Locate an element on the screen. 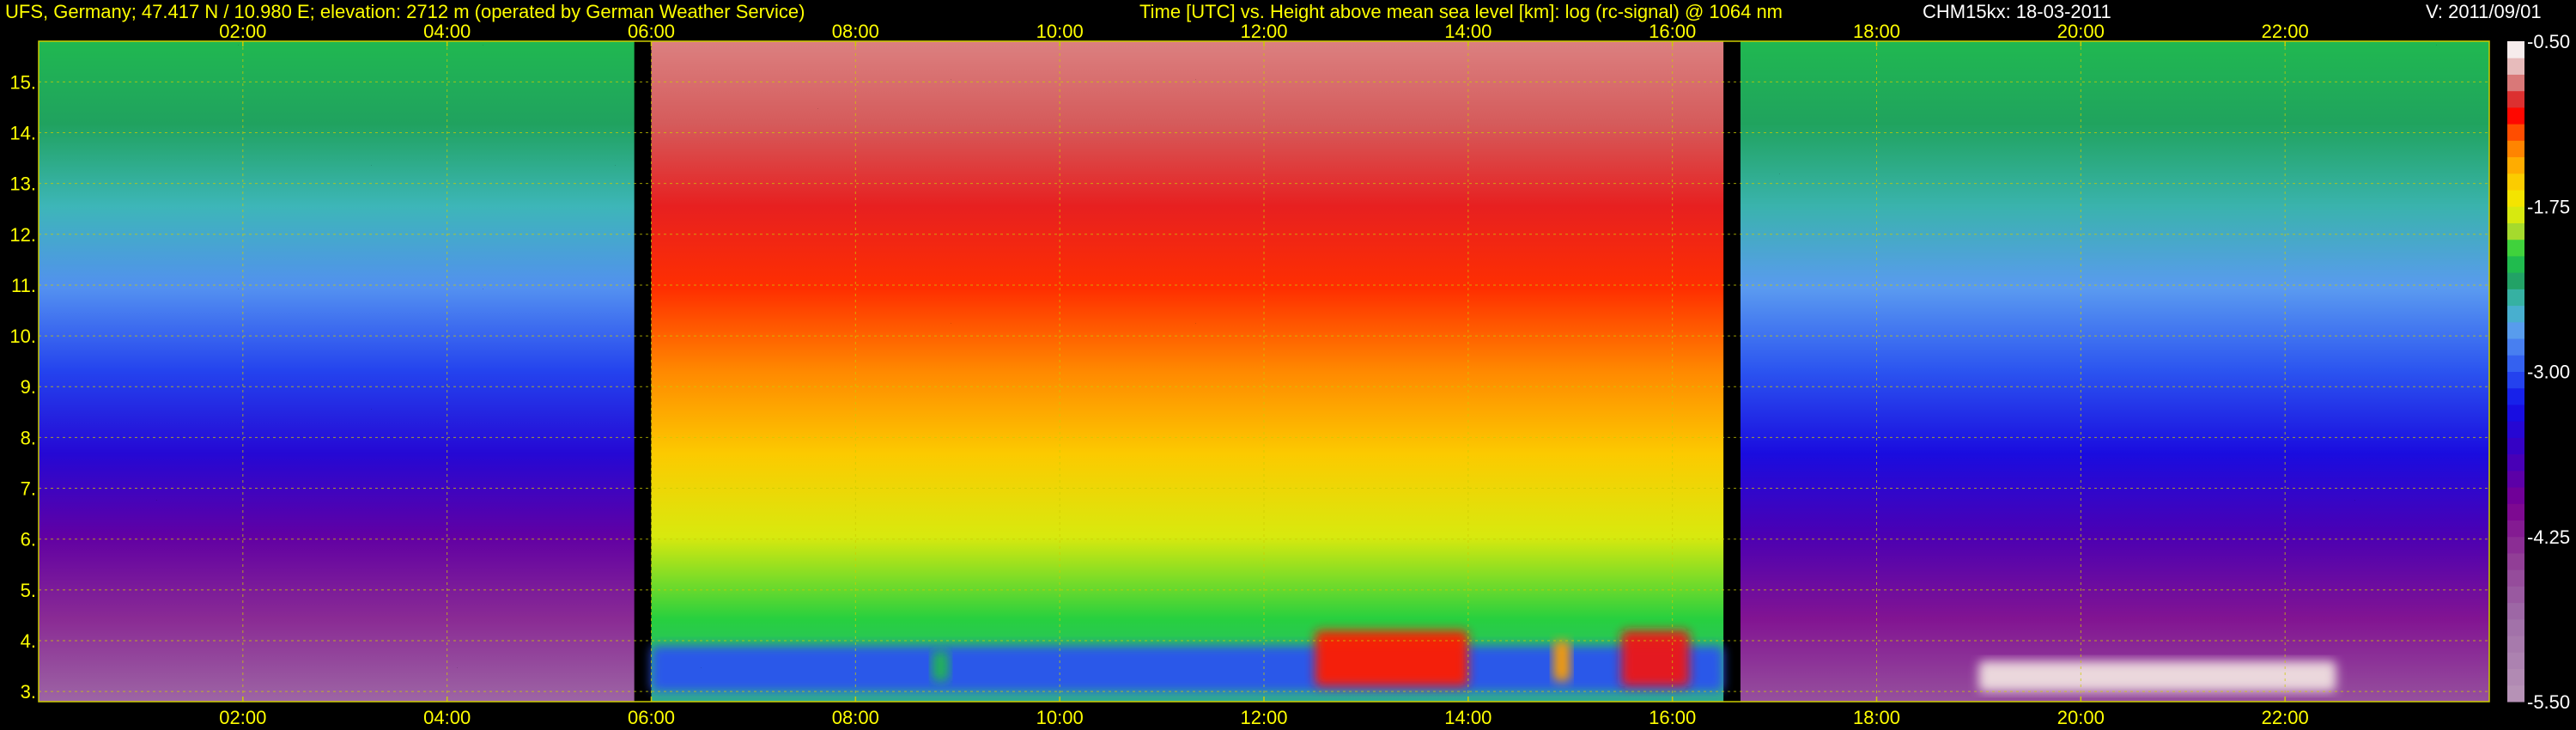 The width and height of the screenshot is (2576, 730). y-tick-label: 14. is located at coordinates (23, 132).